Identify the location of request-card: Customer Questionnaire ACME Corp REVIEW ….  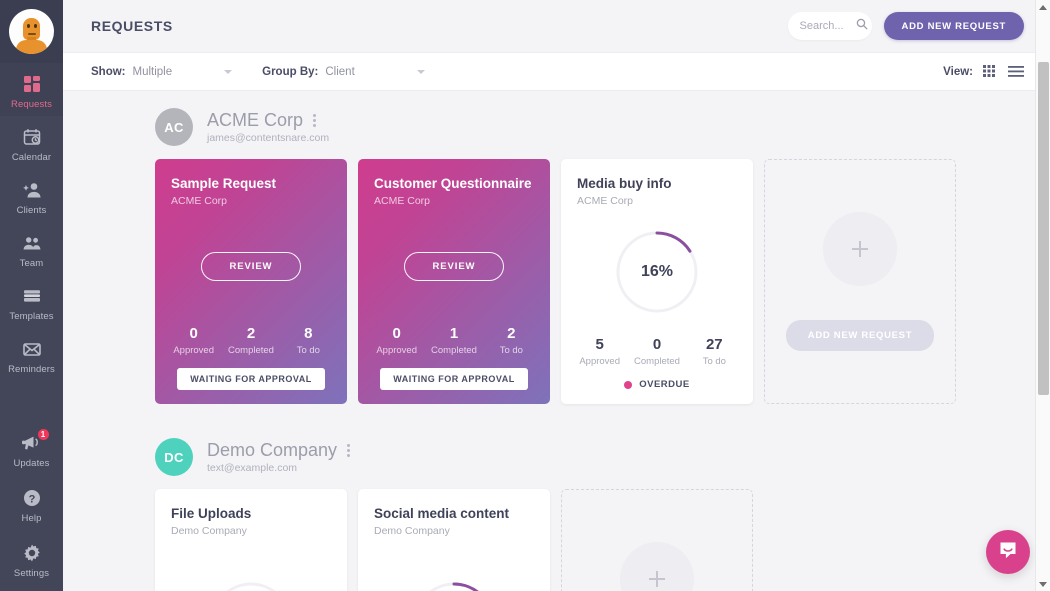
(454, 281).